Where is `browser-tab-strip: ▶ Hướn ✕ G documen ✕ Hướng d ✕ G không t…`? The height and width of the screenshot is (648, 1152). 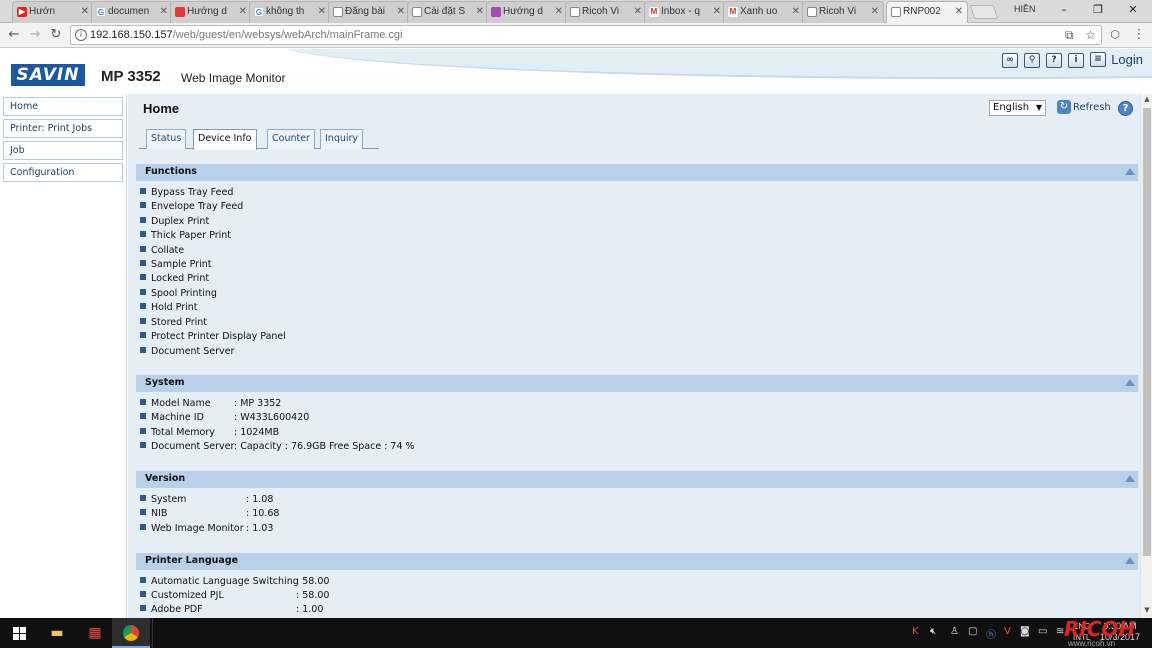
browser-tab-strip: ▶ Hướn ✕ G documen ✕ Hướng d ✕ G không t… is located at coordinates (576, 12).